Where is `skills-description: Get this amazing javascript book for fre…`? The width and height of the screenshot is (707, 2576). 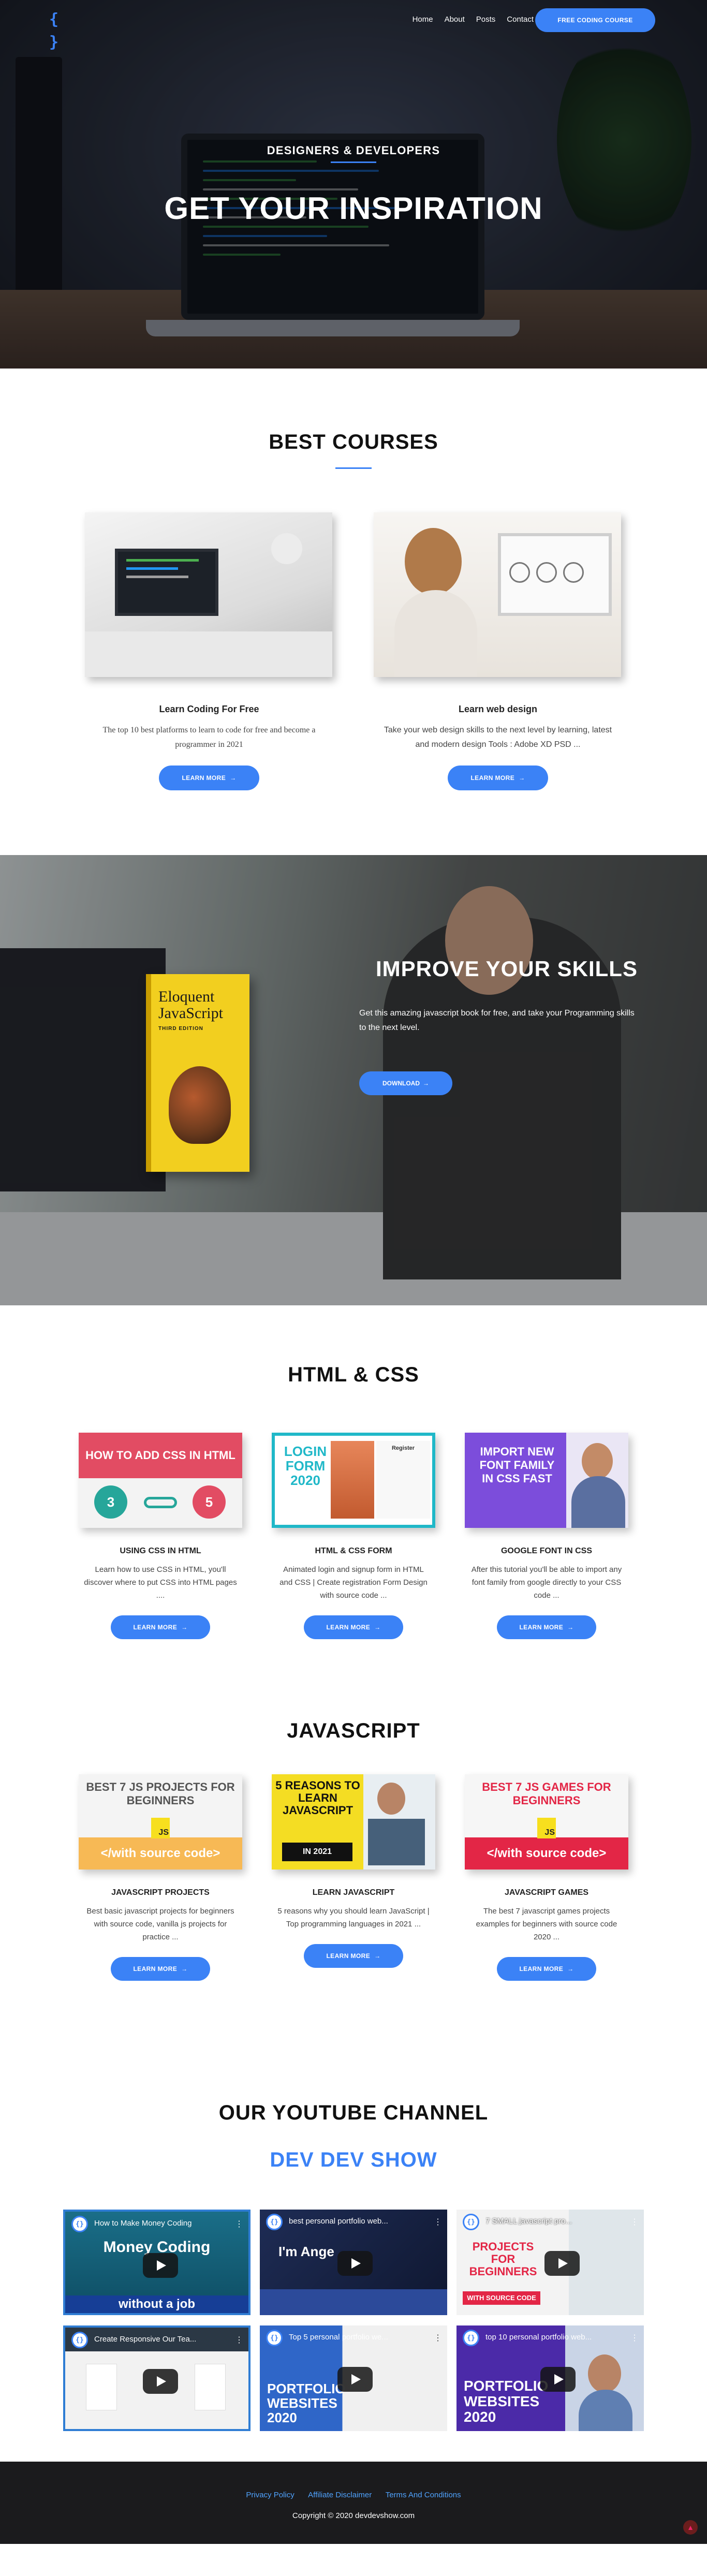 skills-description: Get this amazing javascript book for fre… is located at coordinates (497, 1021).